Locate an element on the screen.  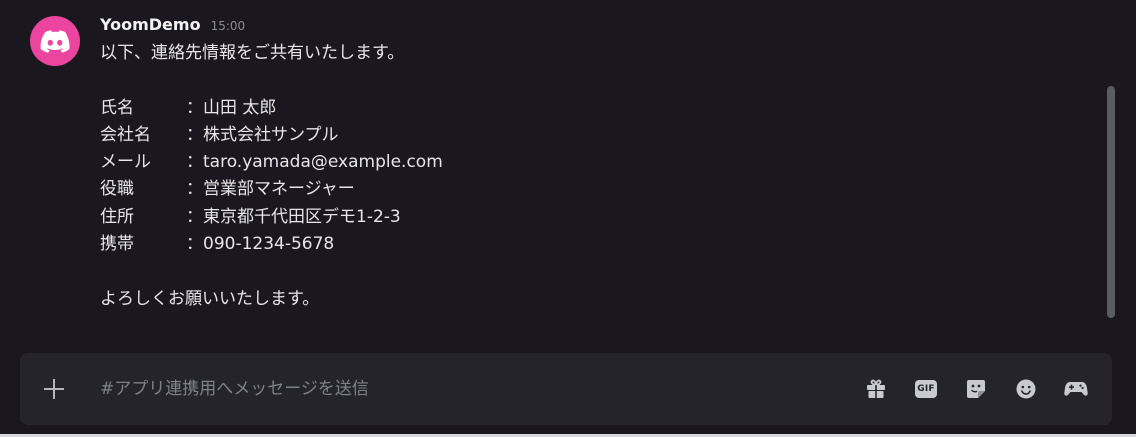
gift-icon is located at coordinates (876, 388).